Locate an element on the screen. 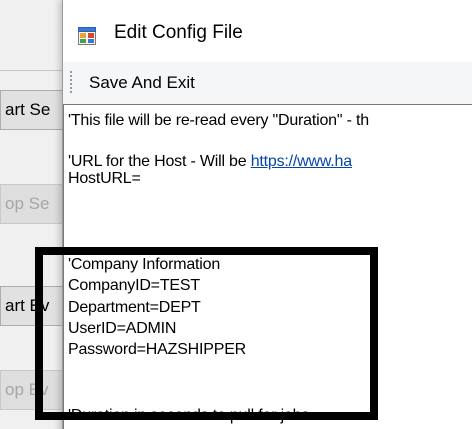 The height and width of the screenshot is (429, 472). host-url-link: https://www.ha is located at coordinates (301, 161).